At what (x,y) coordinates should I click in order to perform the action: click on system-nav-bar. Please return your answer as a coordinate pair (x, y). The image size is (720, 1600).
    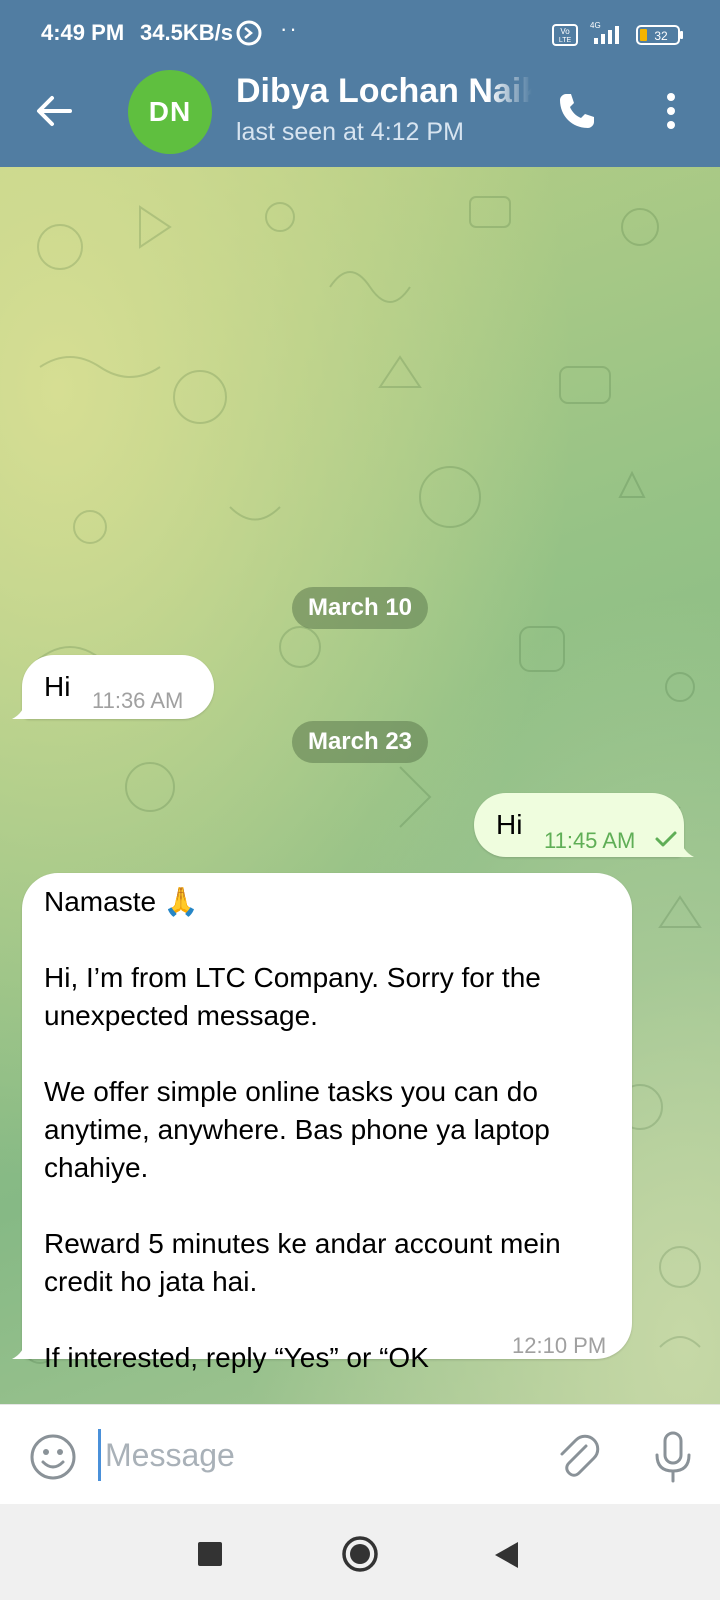
    Looking at the image, I should click on (360, 1552).